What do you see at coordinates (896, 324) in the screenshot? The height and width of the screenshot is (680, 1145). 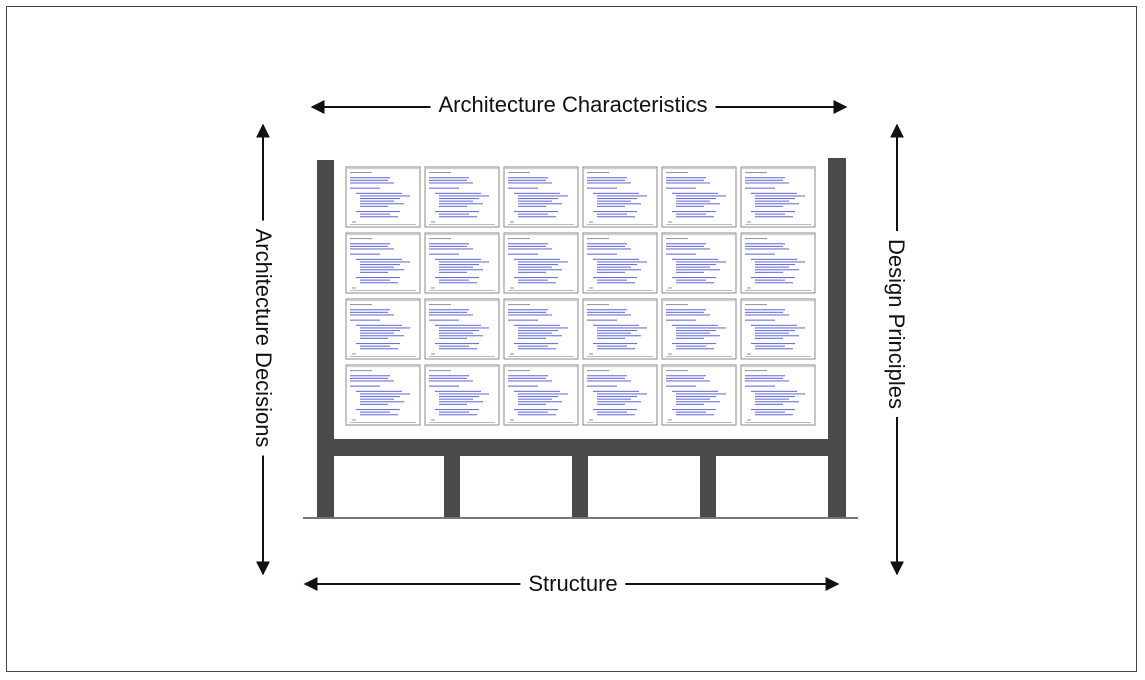 I see `label-design-principles: Design Principles` at bounding box center [896, 324].